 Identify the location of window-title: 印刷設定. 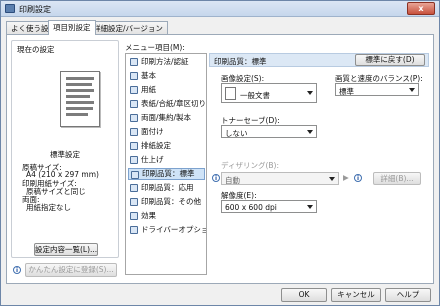
(35, 9).